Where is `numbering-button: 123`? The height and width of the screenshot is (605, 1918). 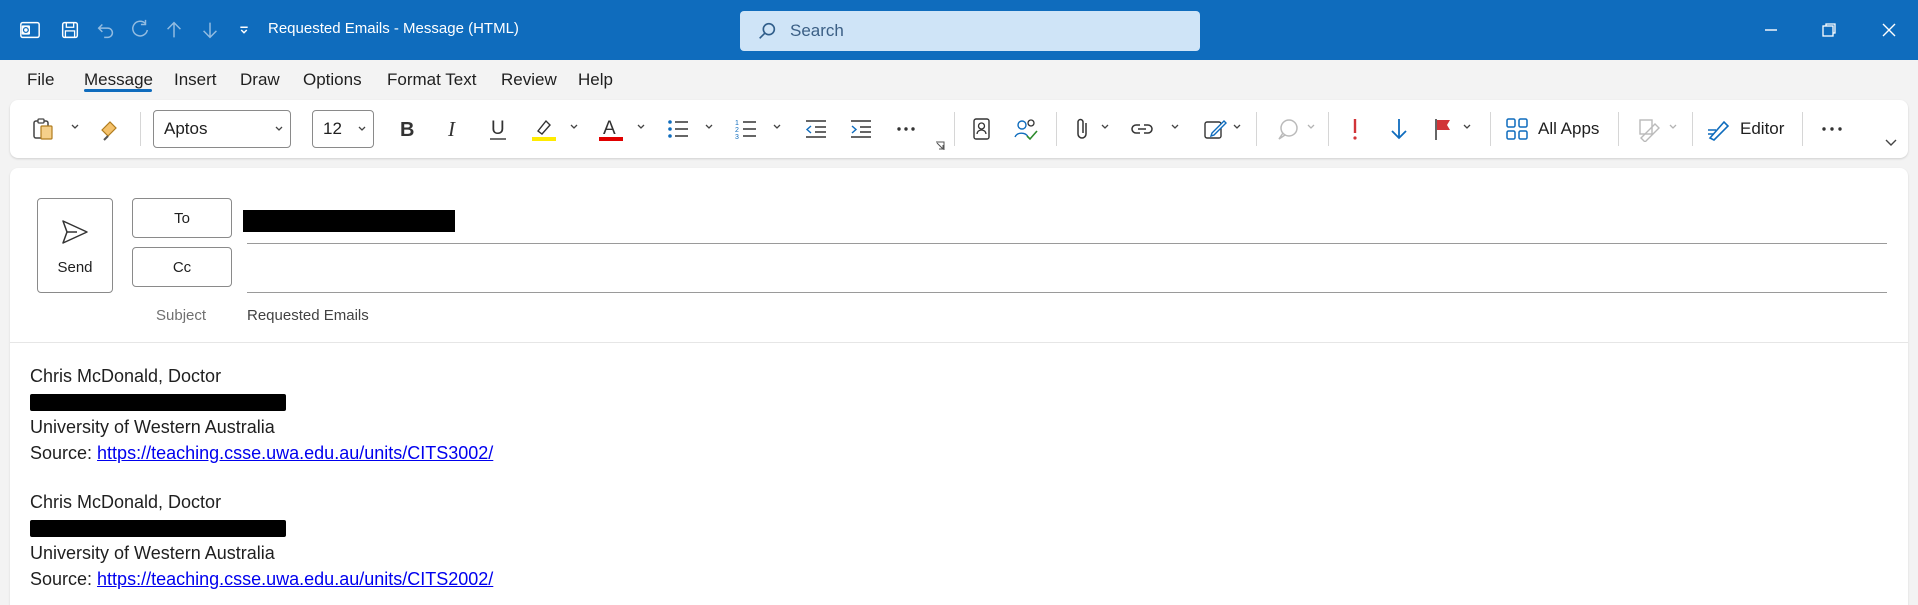 numbering-button: 123 is located at coordinates (746, 129).